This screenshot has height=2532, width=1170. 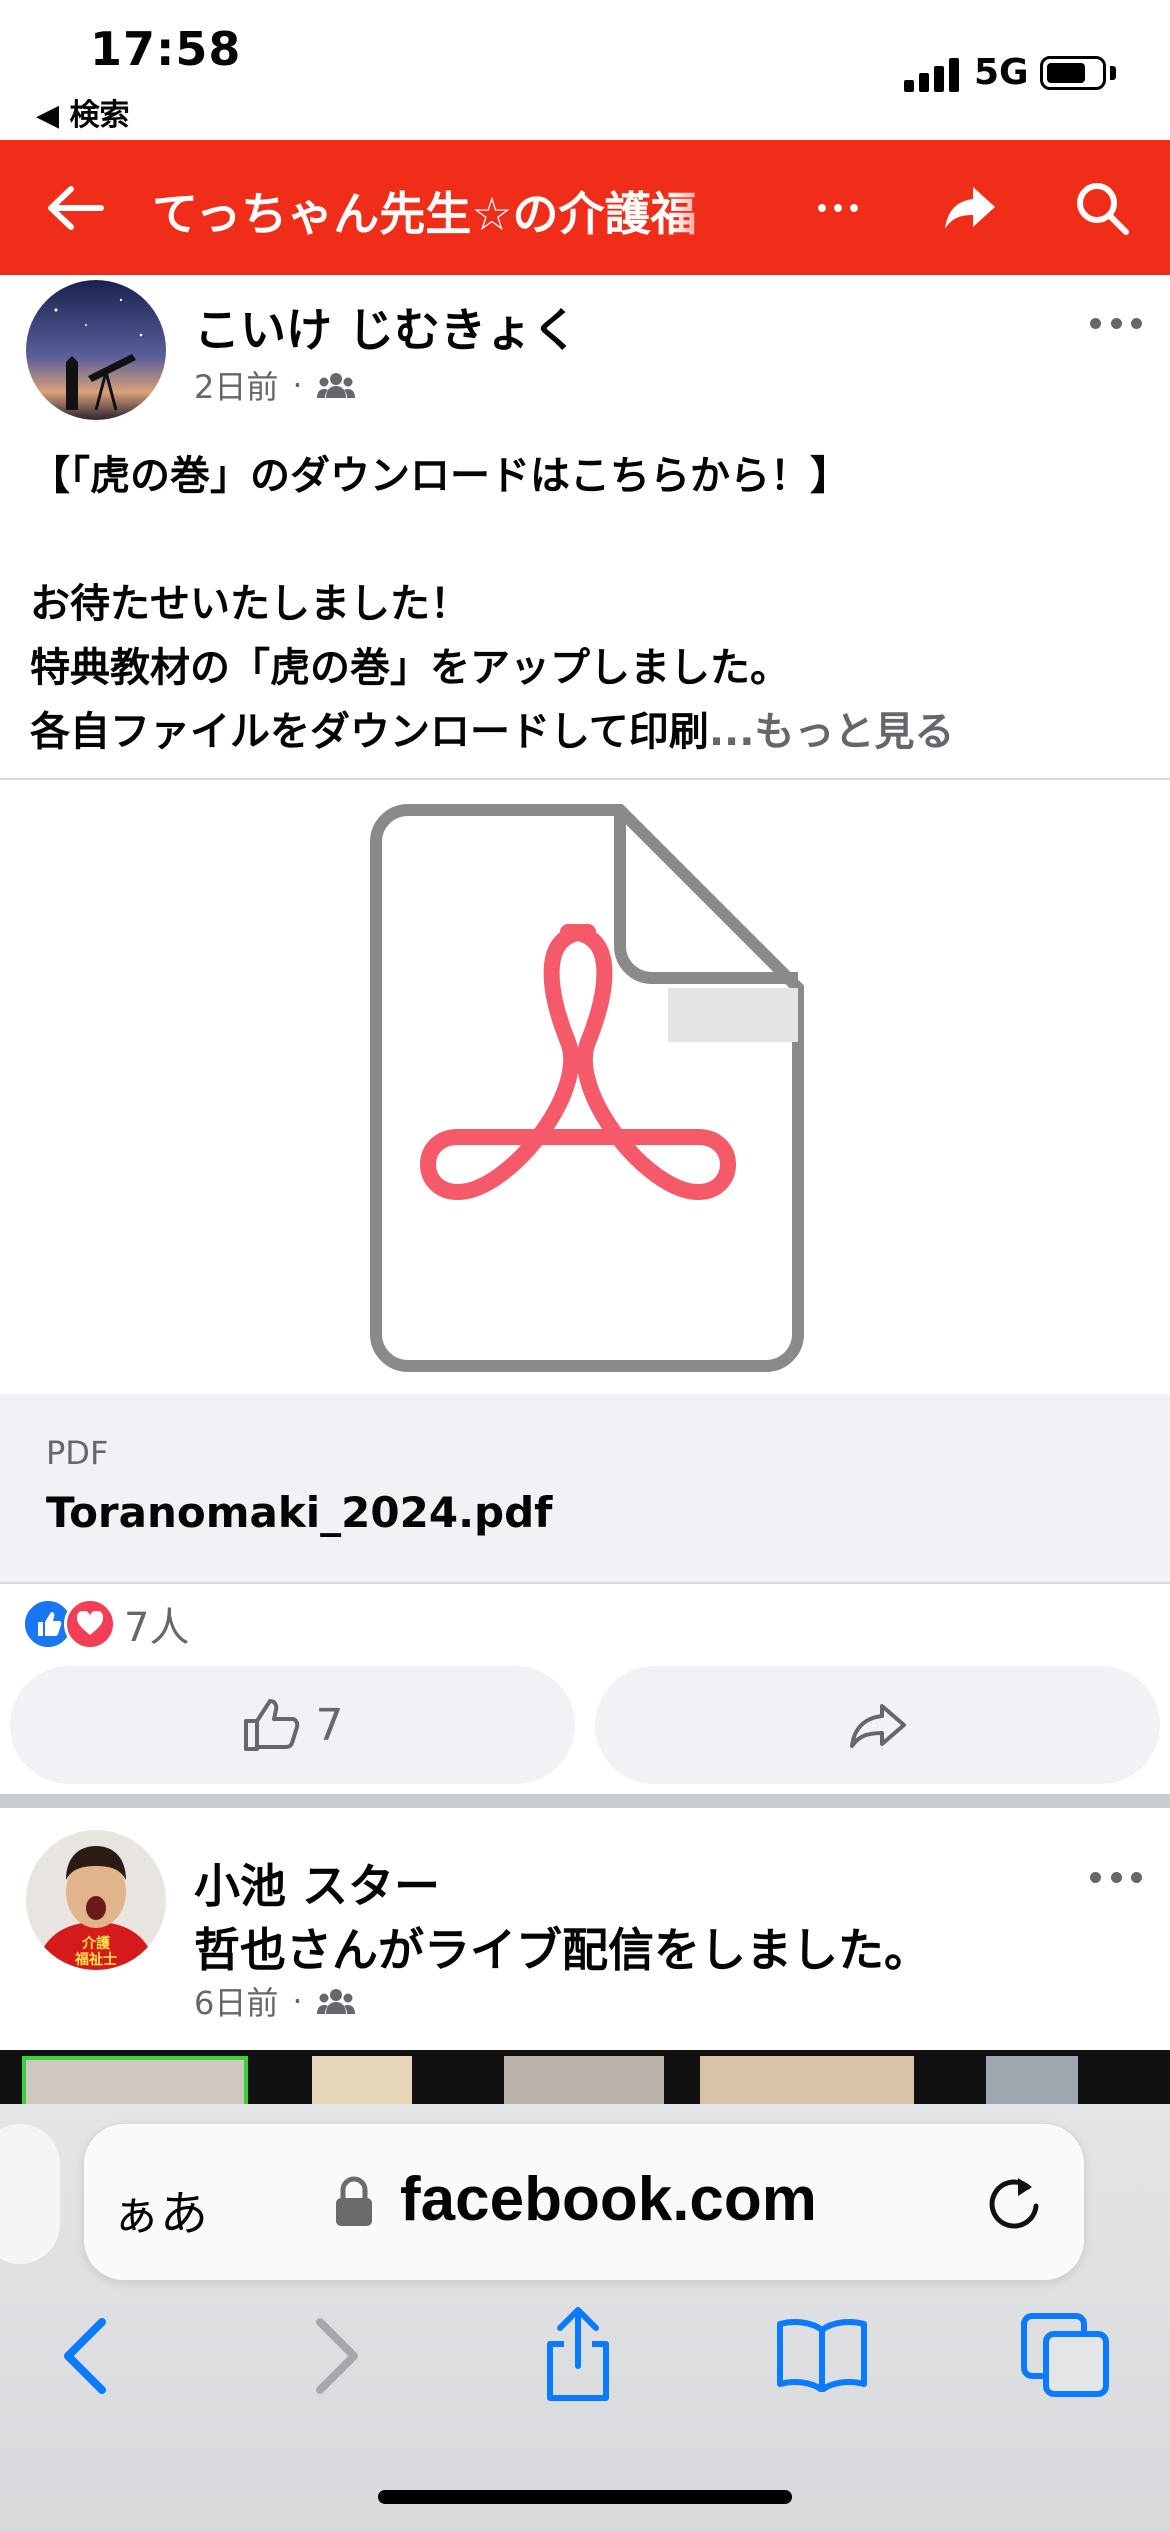 I want to click on post-line: 各自ファイルをダウンロードして印刷...もっと見る, so click(x=585, y=732).